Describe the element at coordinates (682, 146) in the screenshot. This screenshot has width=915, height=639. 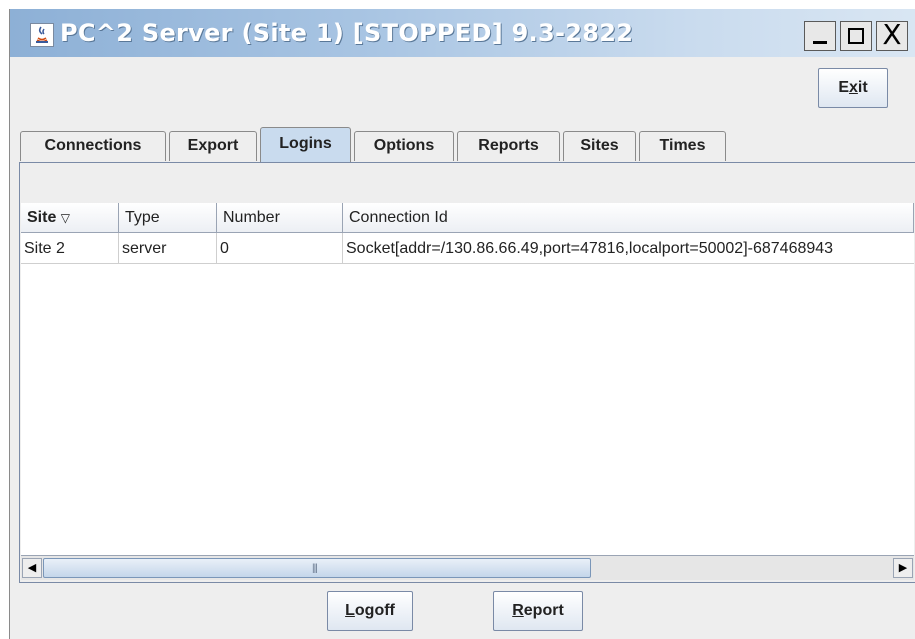
I see `tab-times: Times` at that location.